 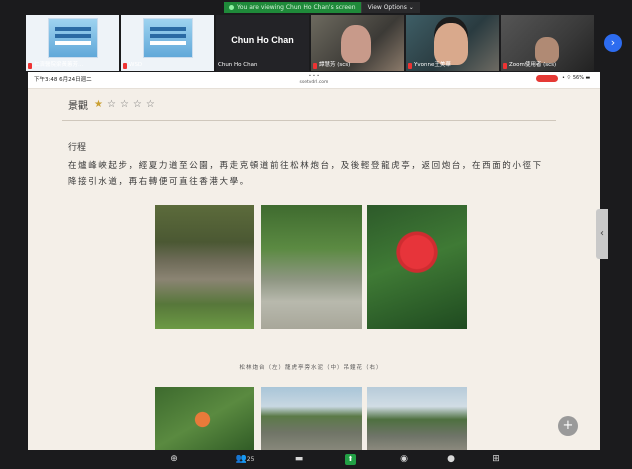 I want to click on participant-name: Yvonne王美華, so click(x=432, y=65).